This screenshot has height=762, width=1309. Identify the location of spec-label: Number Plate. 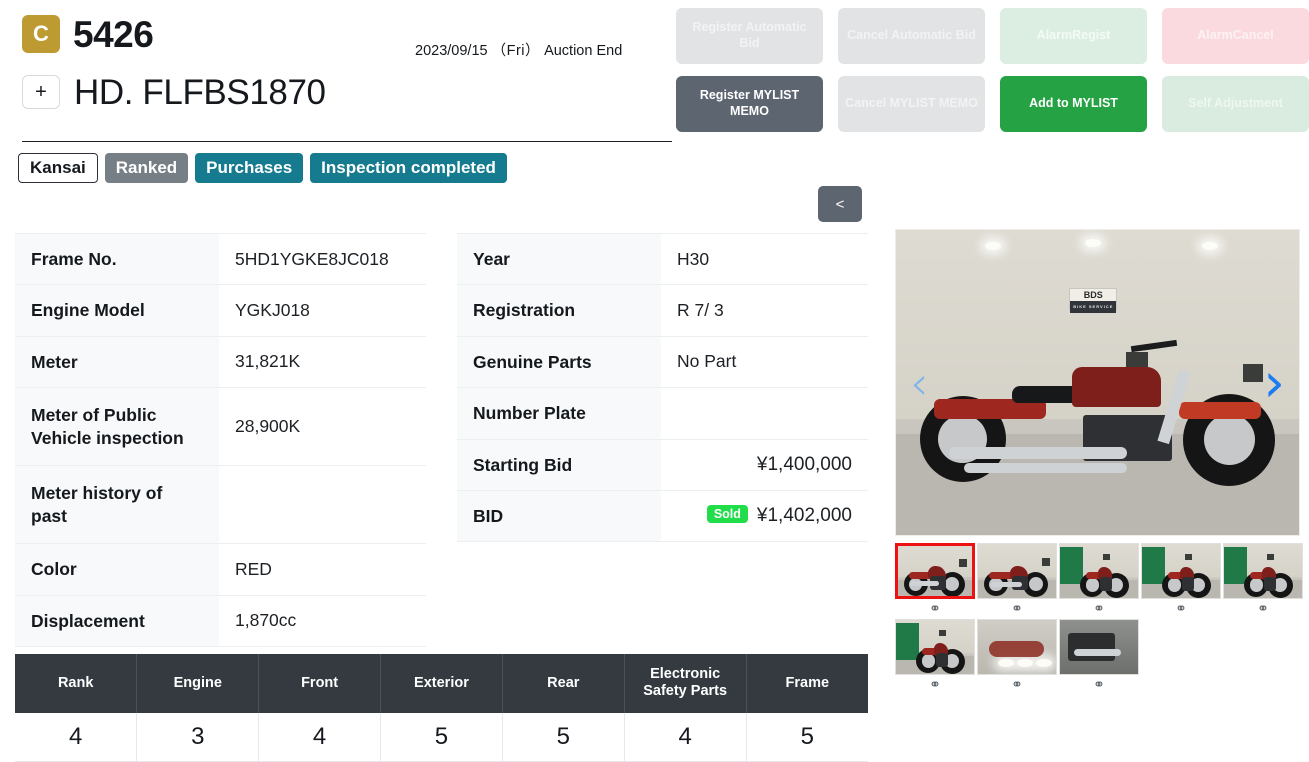
(559, 413).